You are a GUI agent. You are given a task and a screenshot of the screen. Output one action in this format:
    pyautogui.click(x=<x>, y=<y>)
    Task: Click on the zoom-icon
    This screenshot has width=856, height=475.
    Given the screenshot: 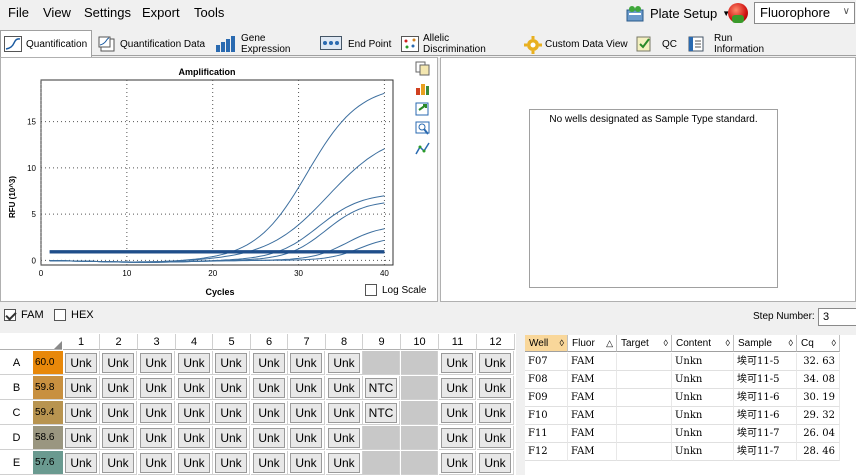 What is the action you would take?
    pyautogui.click(x=422, y=128)
    